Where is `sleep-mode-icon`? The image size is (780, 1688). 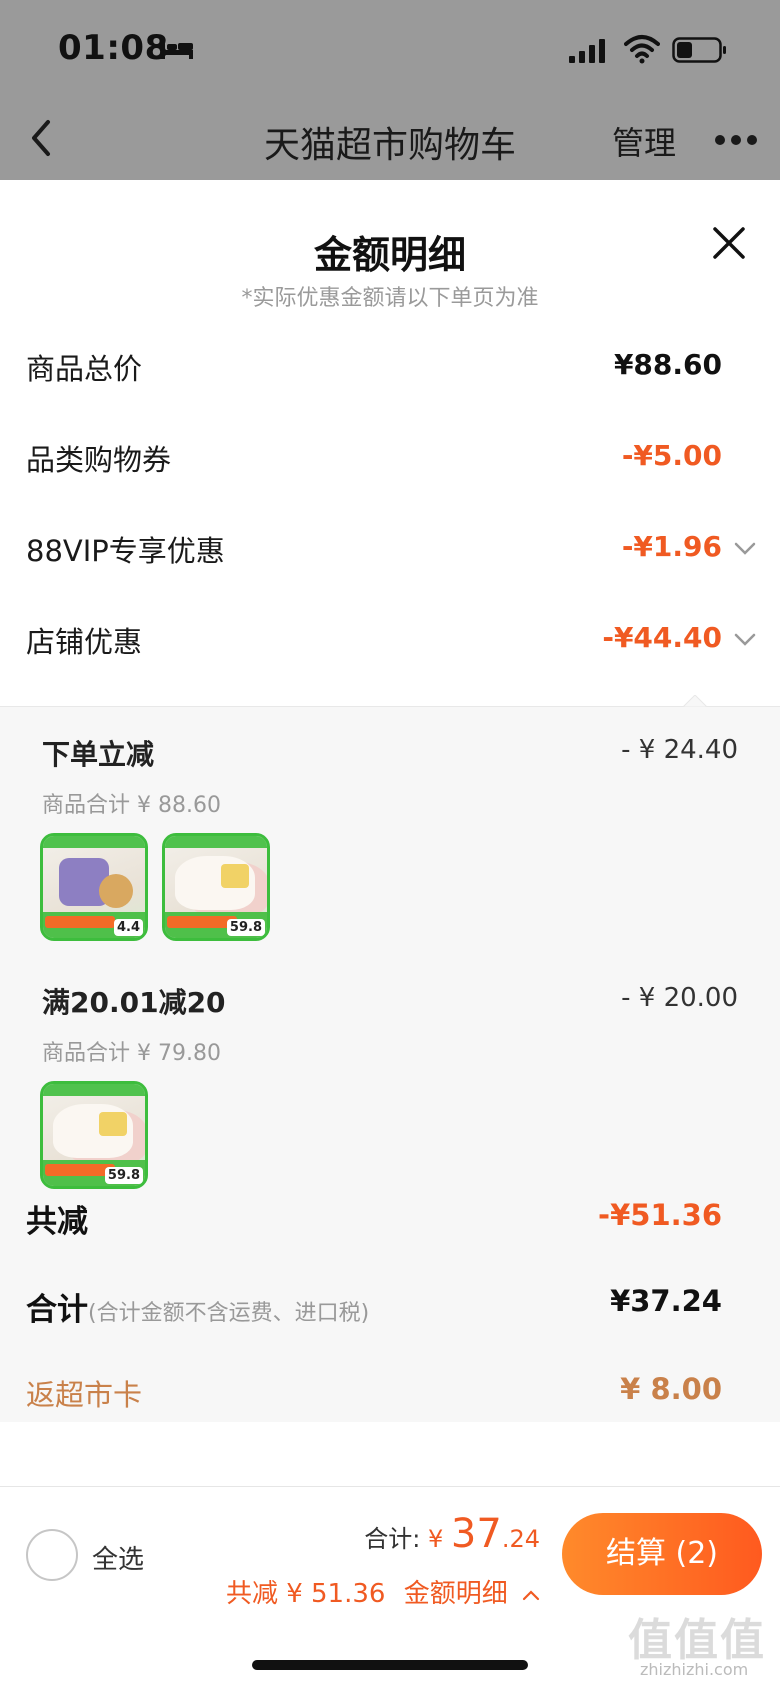
sleep-mode-icon is located at coordinates (177, 49).